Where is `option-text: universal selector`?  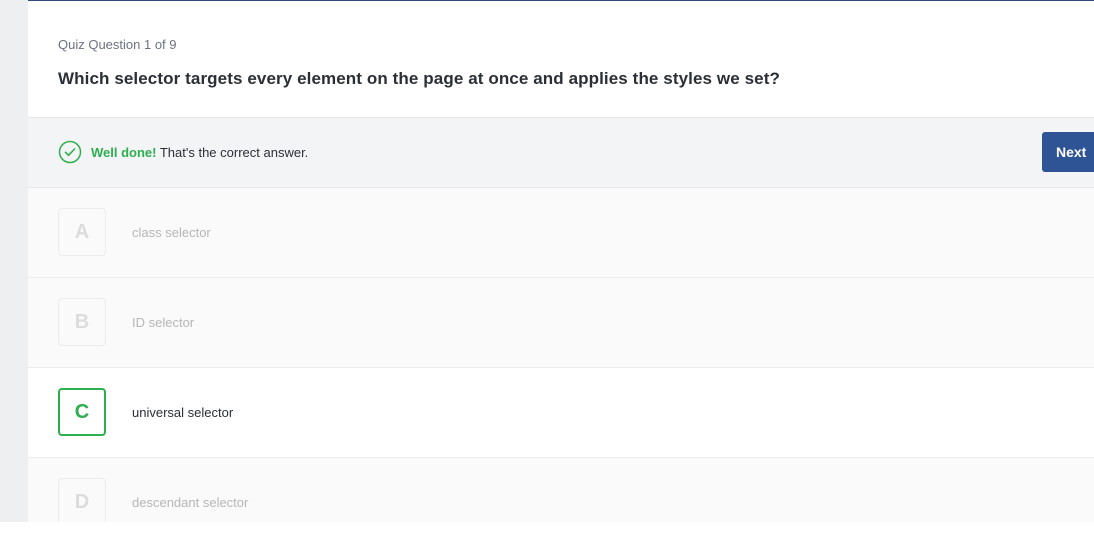 option-text: universal selector is located at coordinates (183, 412).